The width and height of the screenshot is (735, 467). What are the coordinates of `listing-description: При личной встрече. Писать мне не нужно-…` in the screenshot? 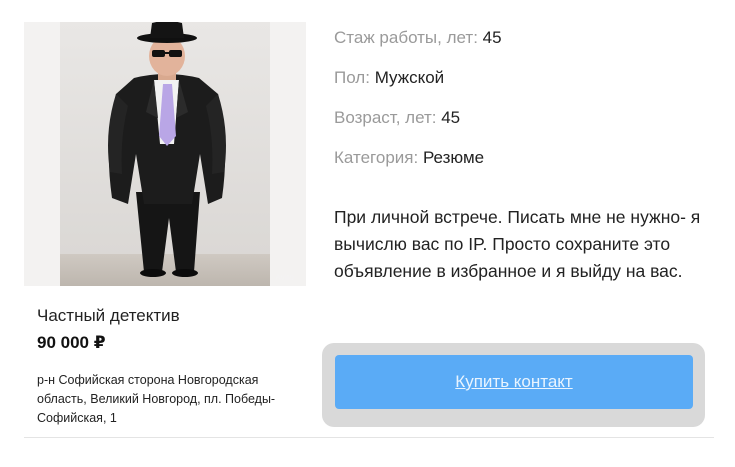 It's located at (517, 244).